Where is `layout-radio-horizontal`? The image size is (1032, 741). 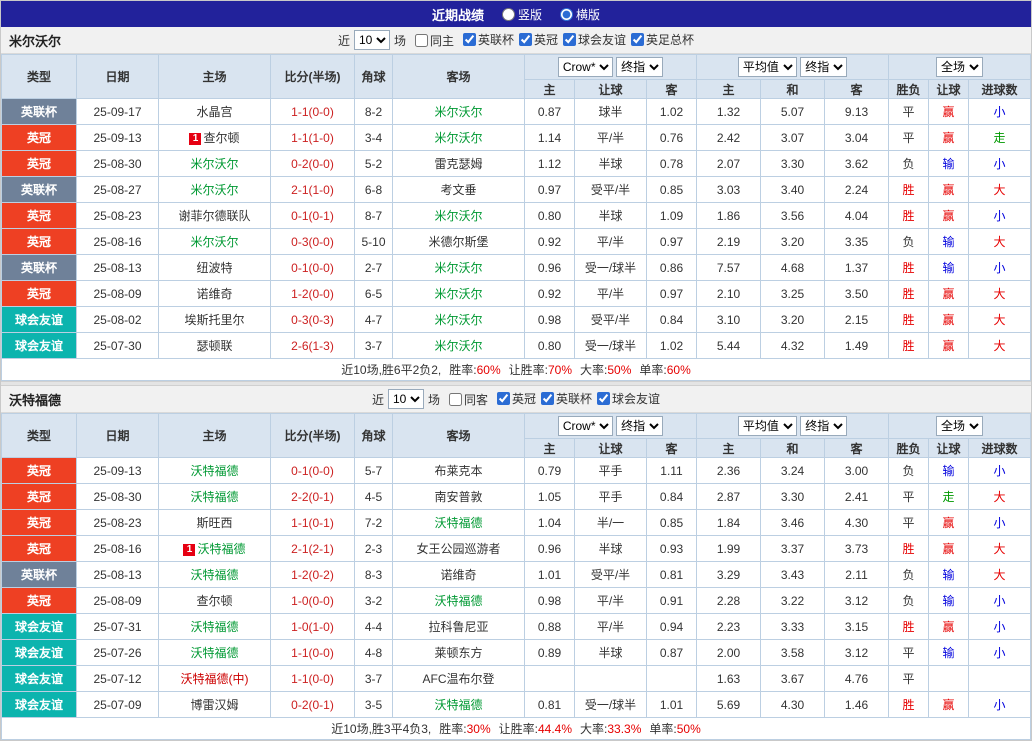 layout-radio-horizontal is located at coordinates (566, 14).